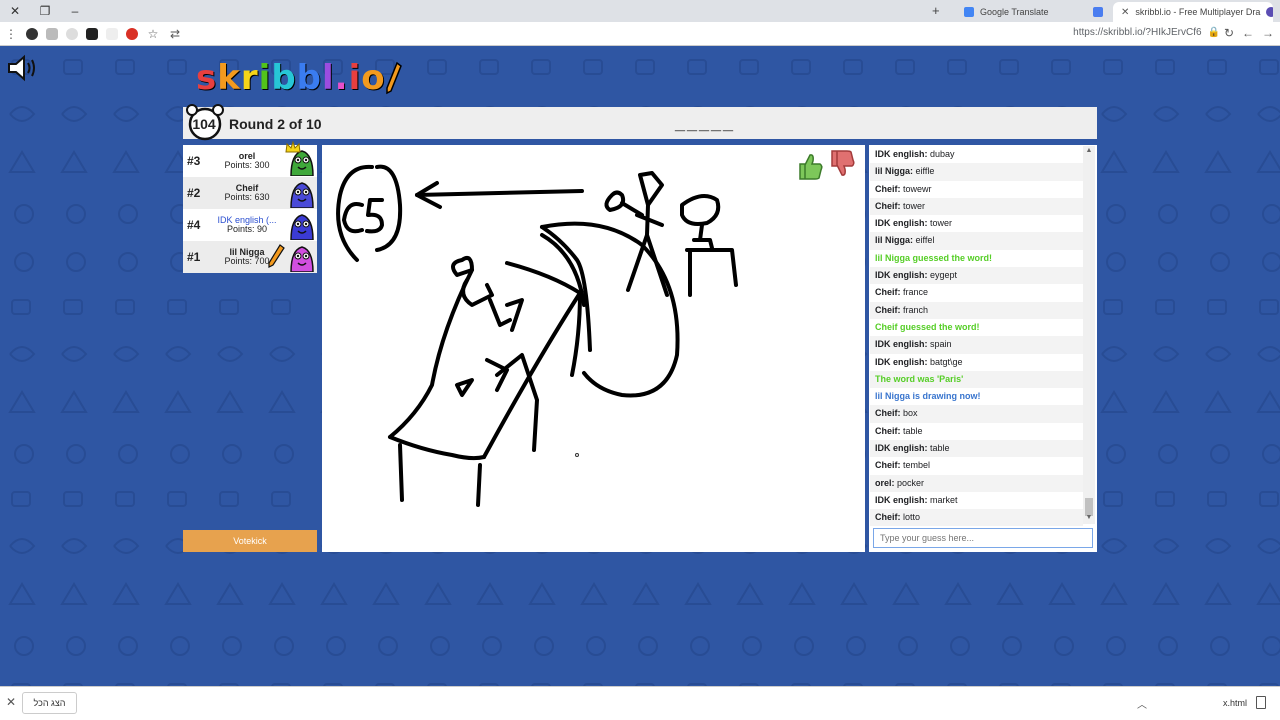  I want to click on tab-skribbl: ✕ skribbl.io - Free Multiplayer Dra, so click(1193, 12).